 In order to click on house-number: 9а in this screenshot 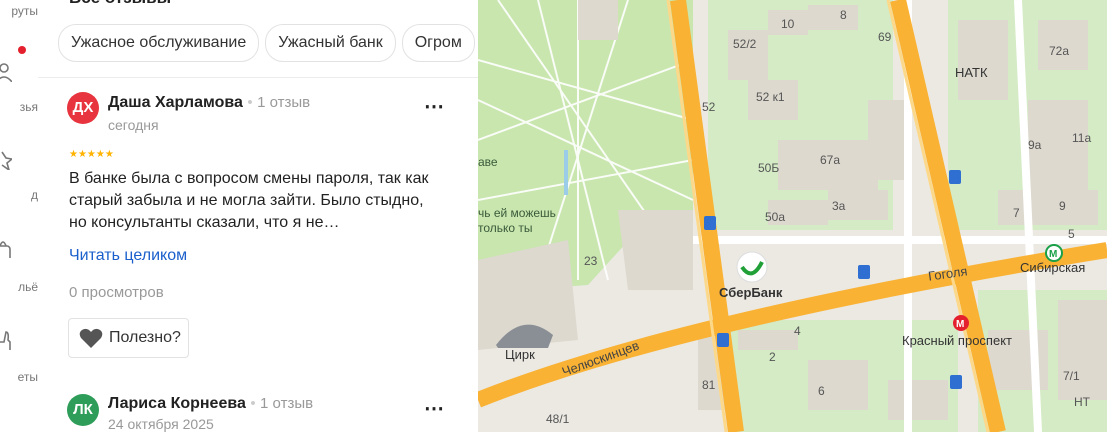, I will do `click(1035, 145)`.